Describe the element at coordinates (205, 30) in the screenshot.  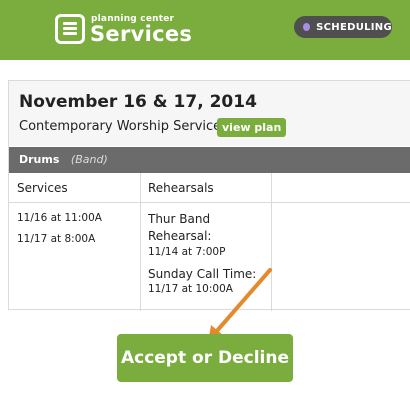
I see `app-header: planning center Services SCHEDULING` at that location.